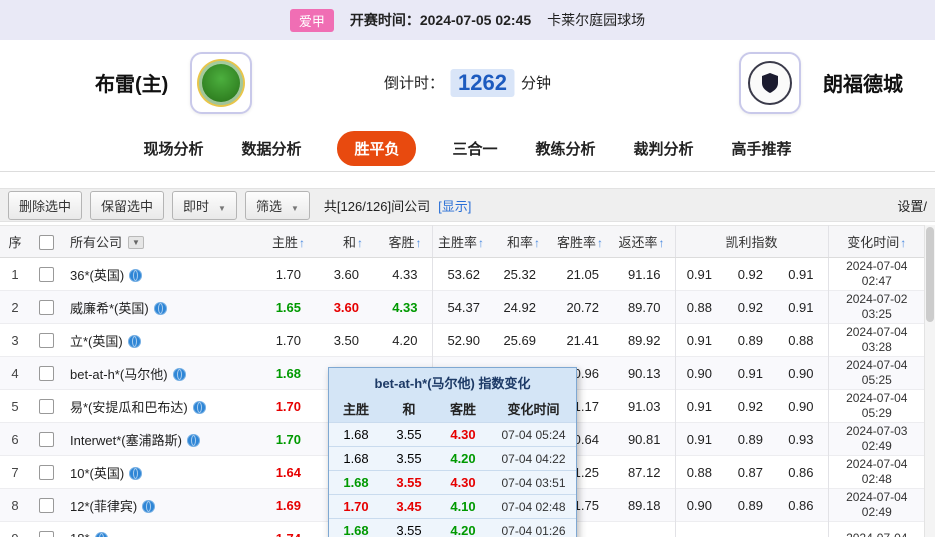  Describe the element at coordinates (877, 471) in the screenshot. I see `change-time-cell: 2024-07-04 02:48` at that location.